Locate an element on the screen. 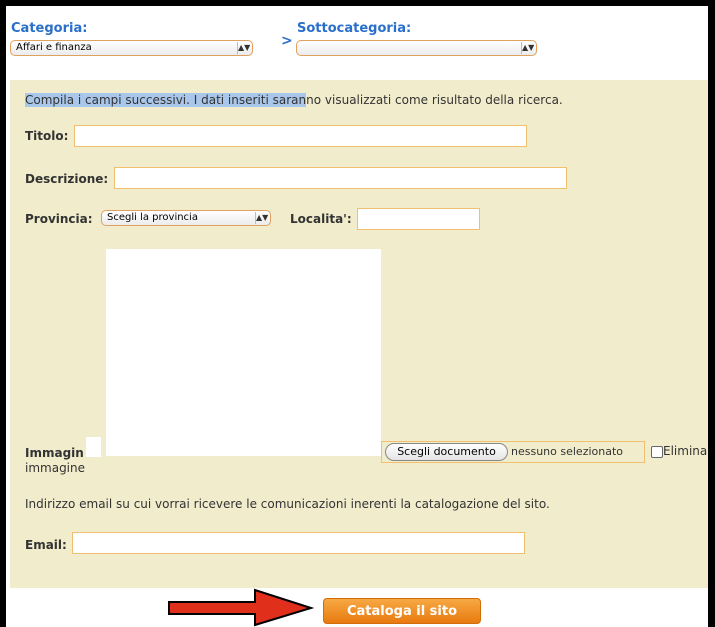 The height and width of the screenshot is (627, 715). localita-label: Localita': is located at coordinates (321, 219).